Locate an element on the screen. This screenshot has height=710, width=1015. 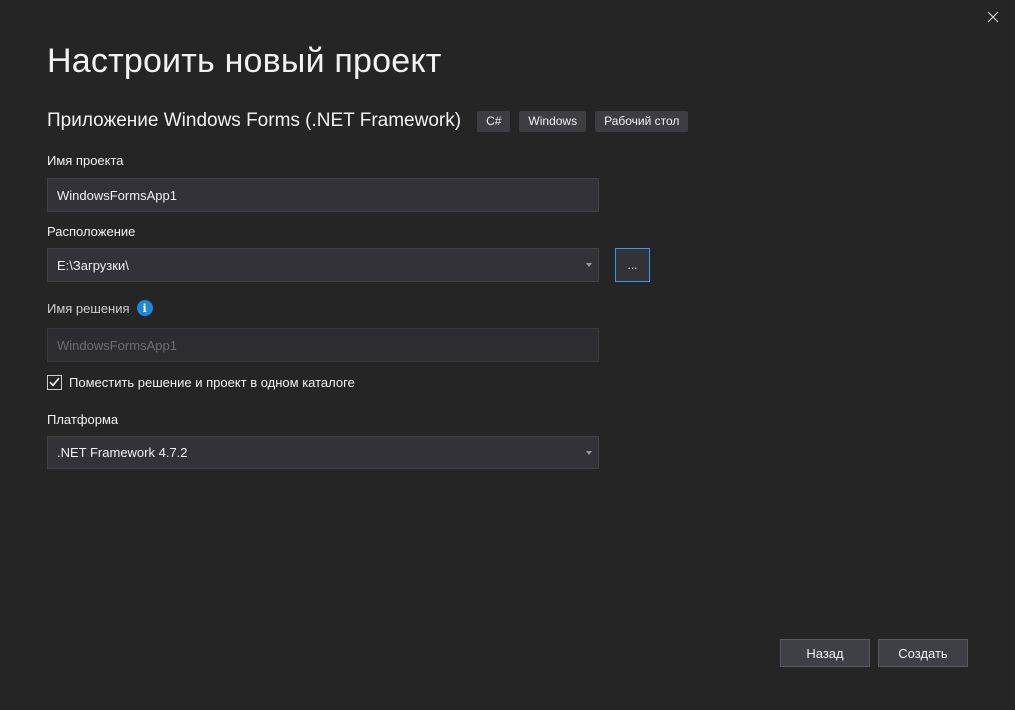
project-name-label: Имя проекта is located at coordinates (85, 160).